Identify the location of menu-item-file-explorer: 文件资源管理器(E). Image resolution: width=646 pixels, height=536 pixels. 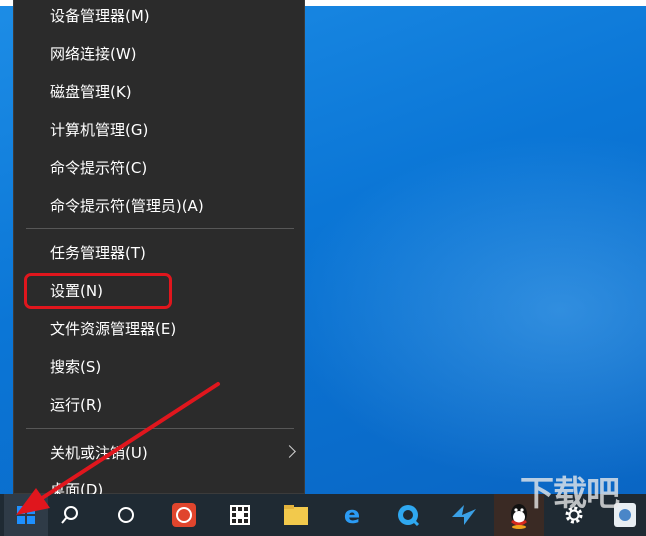
(159, 329).